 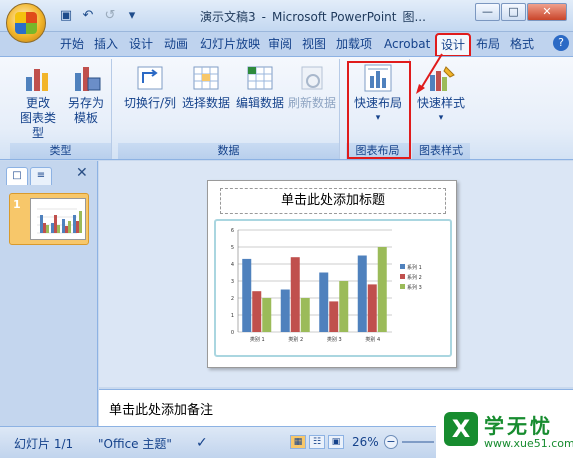 I want to click on watermark-name: 学无忧, so click(x=518, y=426).